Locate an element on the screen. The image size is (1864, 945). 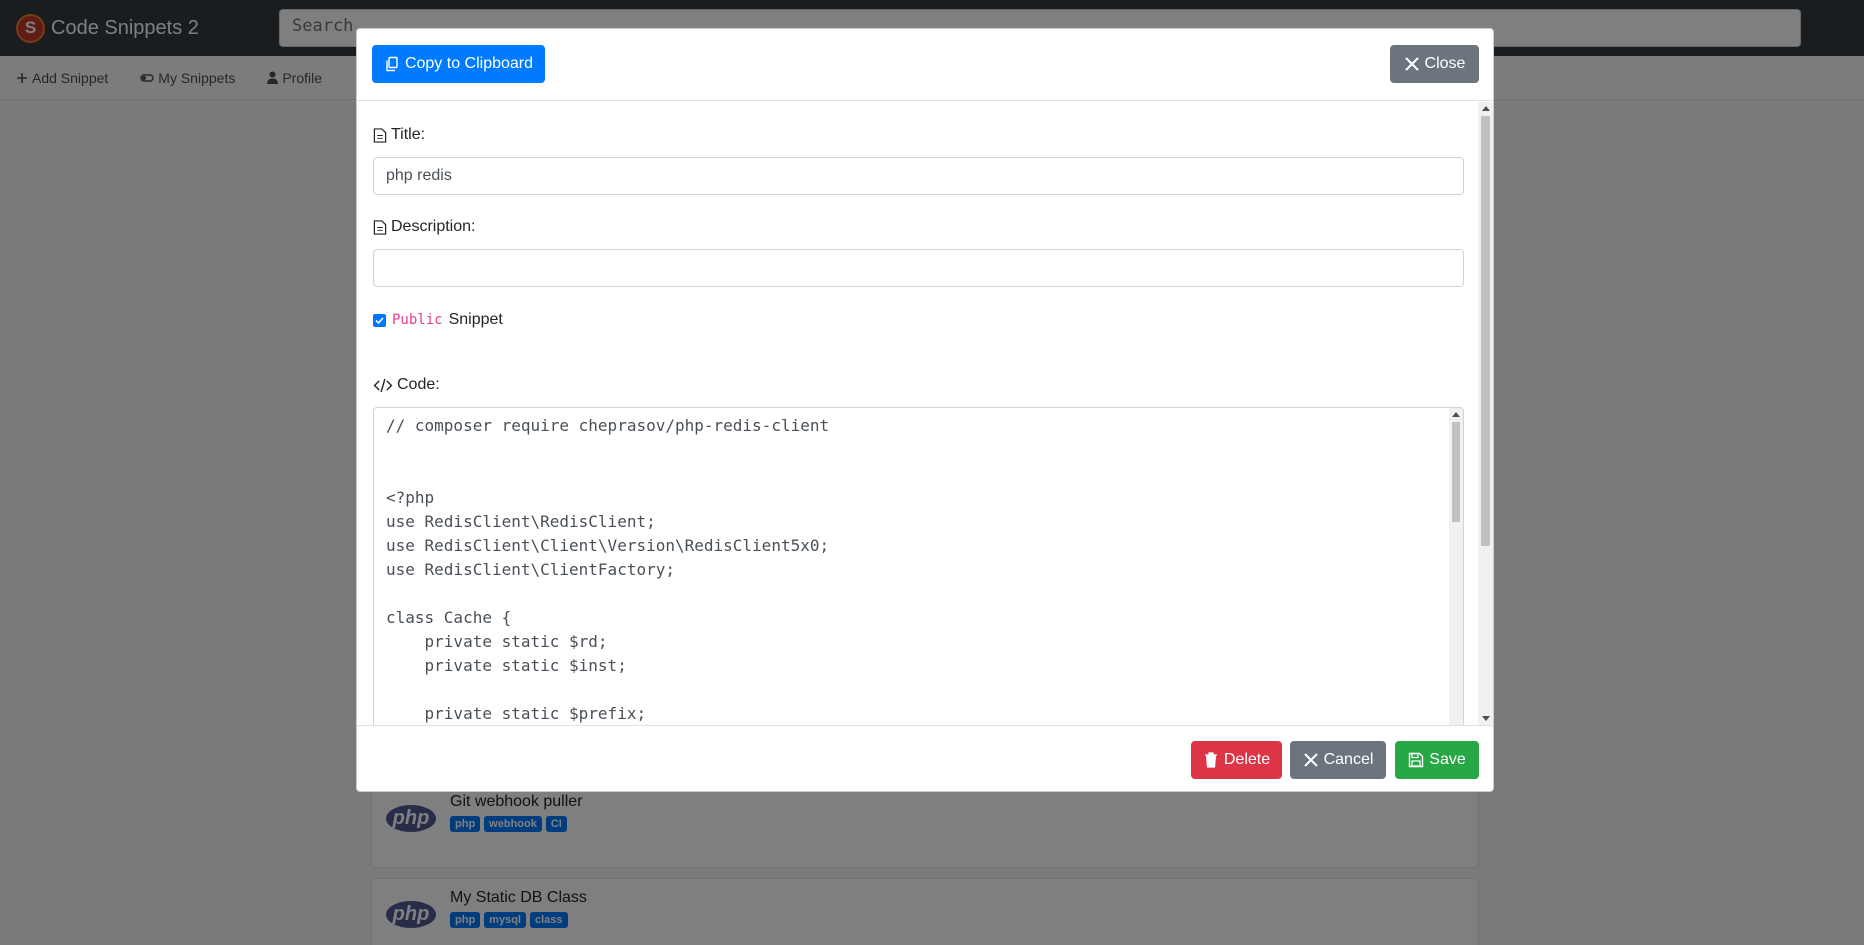
modal-scrollbar is located at coordinates (1485, 413).